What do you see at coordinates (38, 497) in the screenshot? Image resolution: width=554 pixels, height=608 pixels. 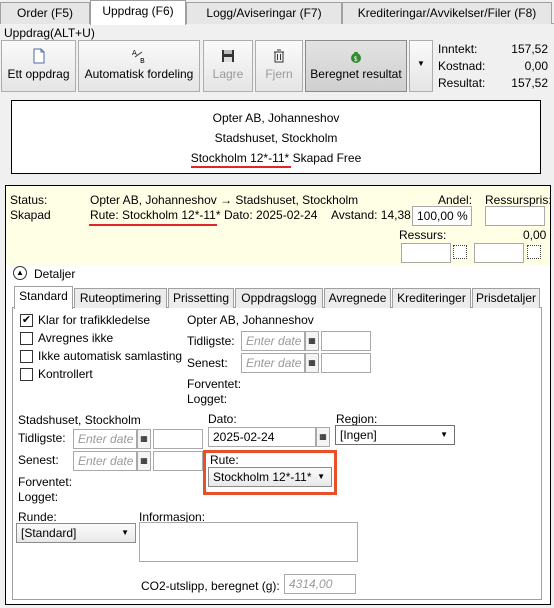 I see `delivery-logget-label: Logget:` at bounding box center [38, 497].